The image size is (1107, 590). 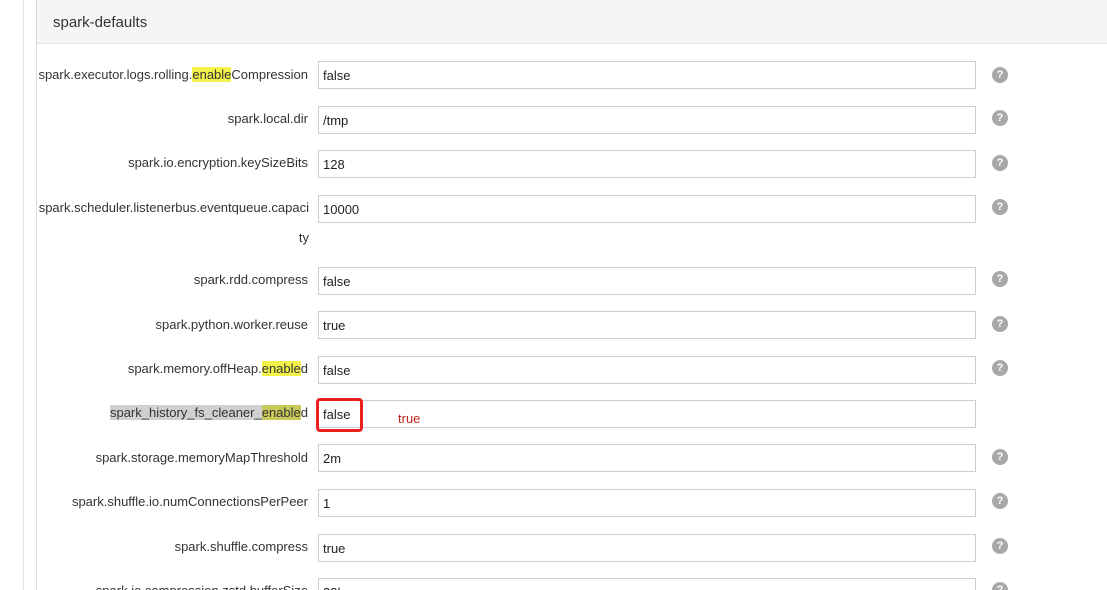 What do you see at coordinates (250, 279) in the screenshot?
I see `config-label: spark.rdd.compress` at bounding box center [250, 279].